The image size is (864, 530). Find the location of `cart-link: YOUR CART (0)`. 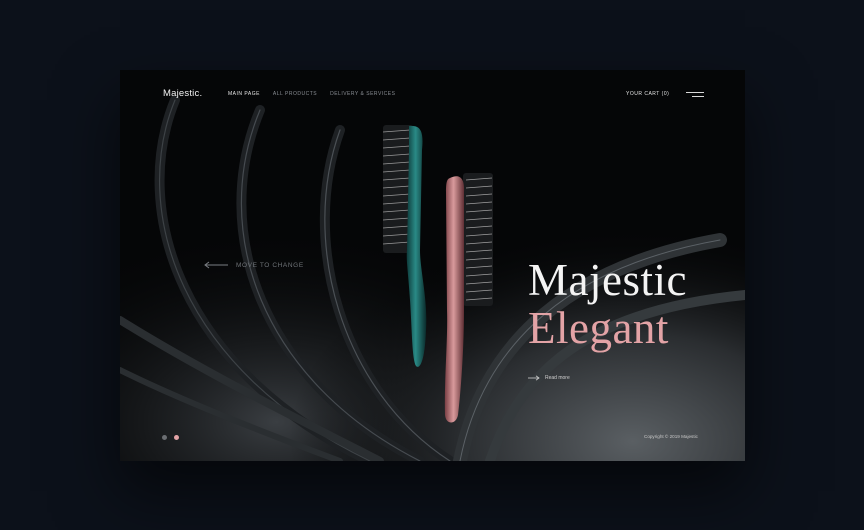

cart-link: YOUR CART (0) is located at coordinates (647, 94).